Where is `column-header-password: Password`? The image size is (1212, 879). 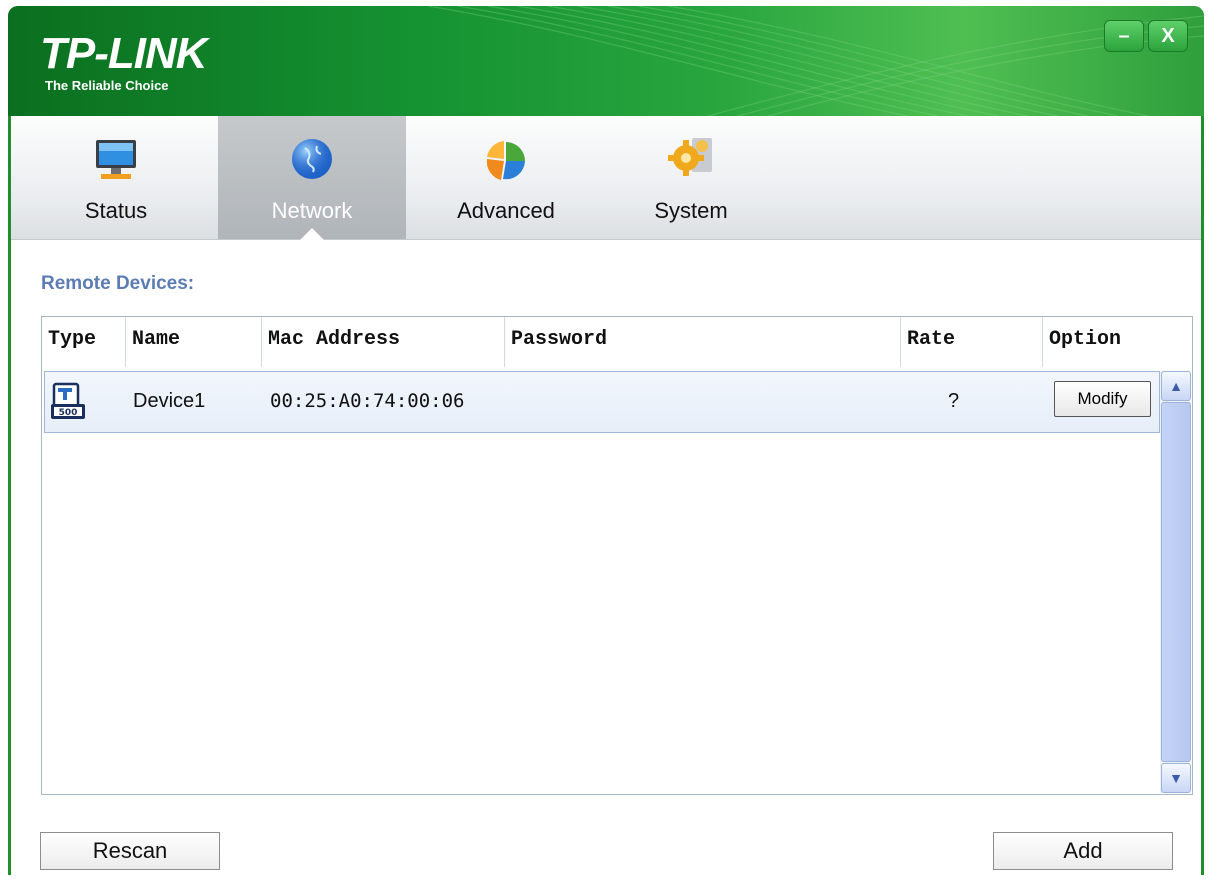
column-header-password: Password is located at coordinates (703, 342).